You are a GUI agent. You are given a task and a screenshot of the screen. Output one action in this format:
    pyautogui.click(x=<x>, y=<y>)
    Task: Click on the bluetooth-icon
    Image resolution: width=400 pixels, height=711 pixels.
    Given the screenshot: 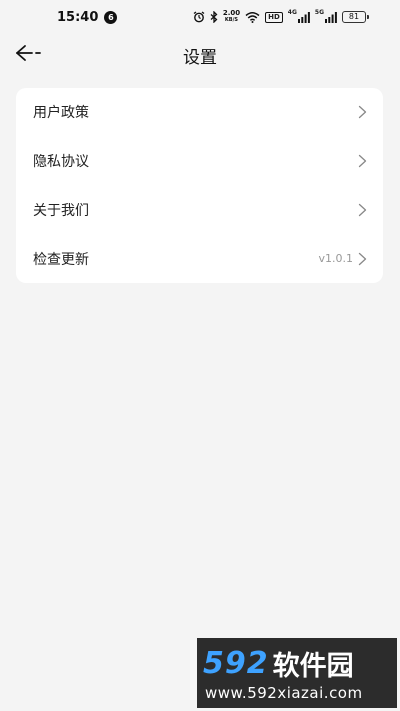 What is the action you would take?
    pyautogui.click(x=214, y=17)
    